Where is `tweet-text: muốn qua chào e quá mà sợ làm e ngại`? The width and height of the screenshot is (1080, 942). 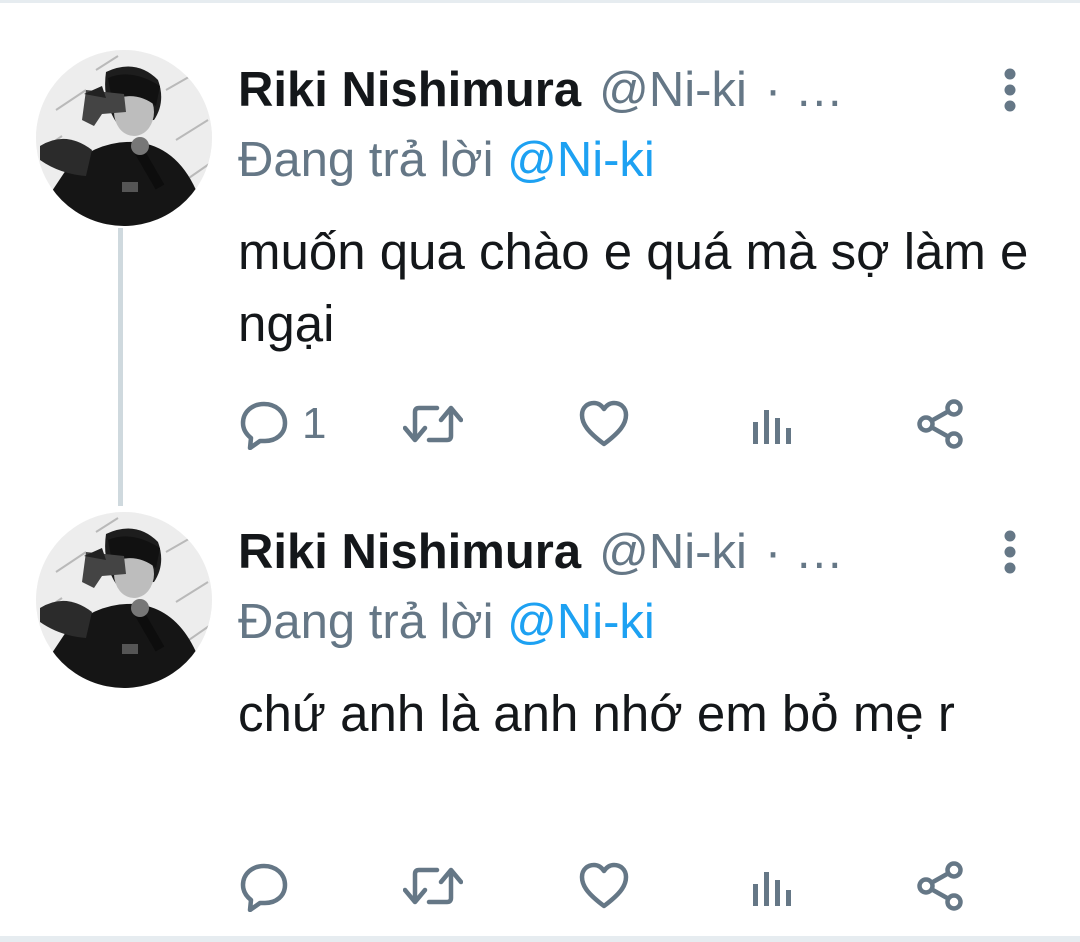
tweet-text: muốn qua chào e quá mà sợ làm e ngại is located at coordinates (633, 287).